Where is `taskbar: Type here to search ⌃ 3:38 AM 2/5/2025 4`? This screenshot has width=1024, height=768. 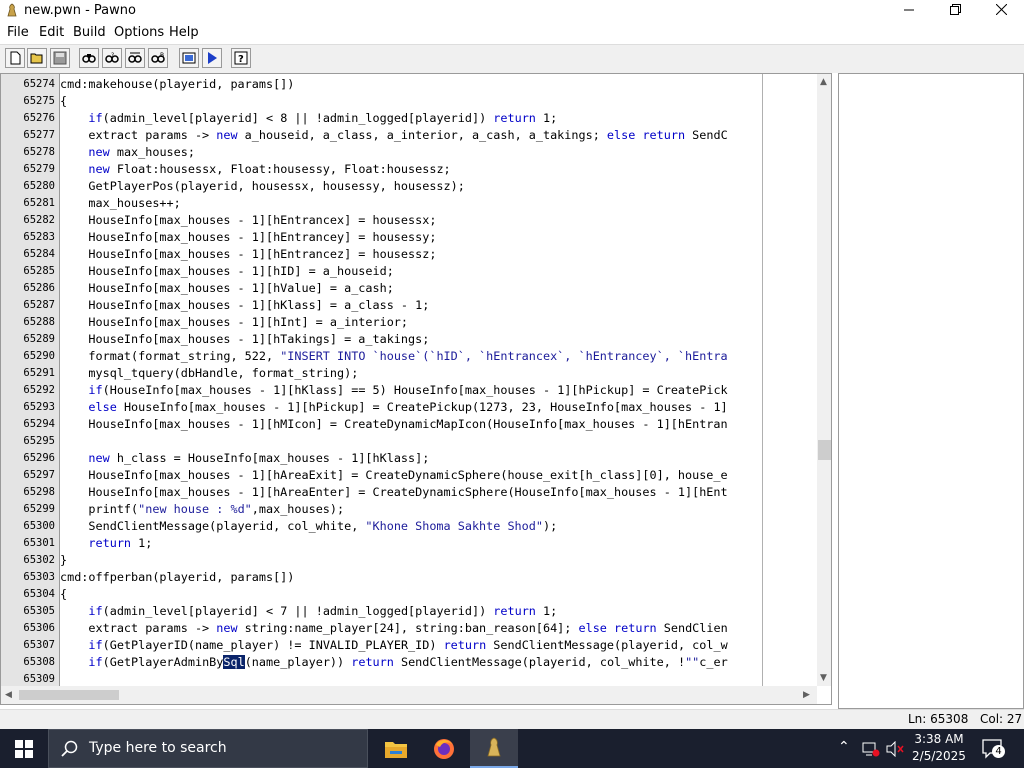
taskbar: Type here to search ⌃ 3:38 AM 2/5/2025 4 is located at coordinates (512, 748).